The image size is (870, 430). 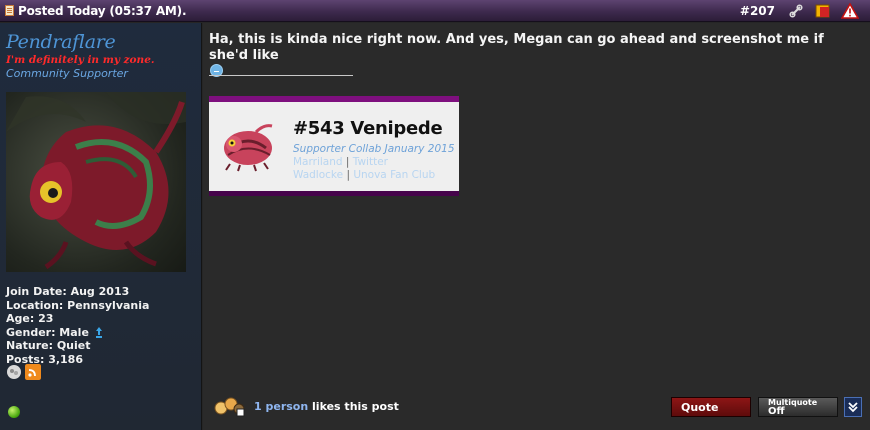 What do you see at coordinates (102, 10) in the screenshot?
I see `post-date: Posted Today (05:37 AM).` at bounding box center [102, 10].